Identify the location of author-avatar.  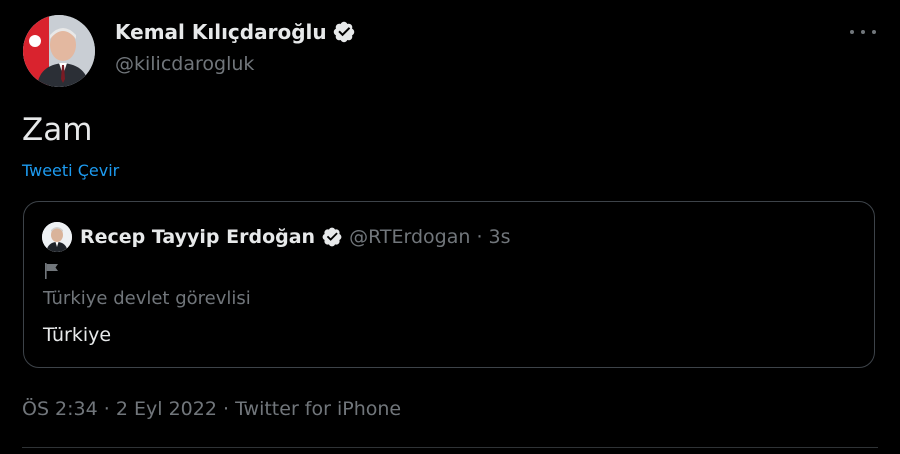
(59, 51).